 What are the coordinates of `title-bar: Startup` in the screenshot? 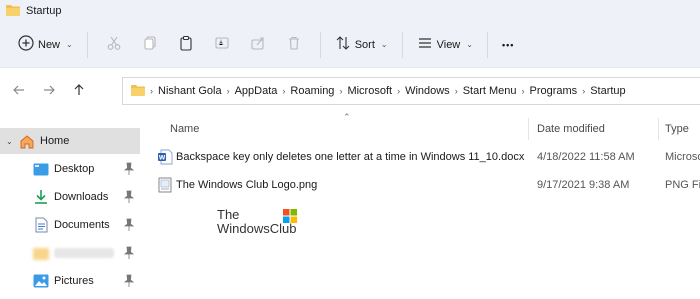 It's located at (350, 11).